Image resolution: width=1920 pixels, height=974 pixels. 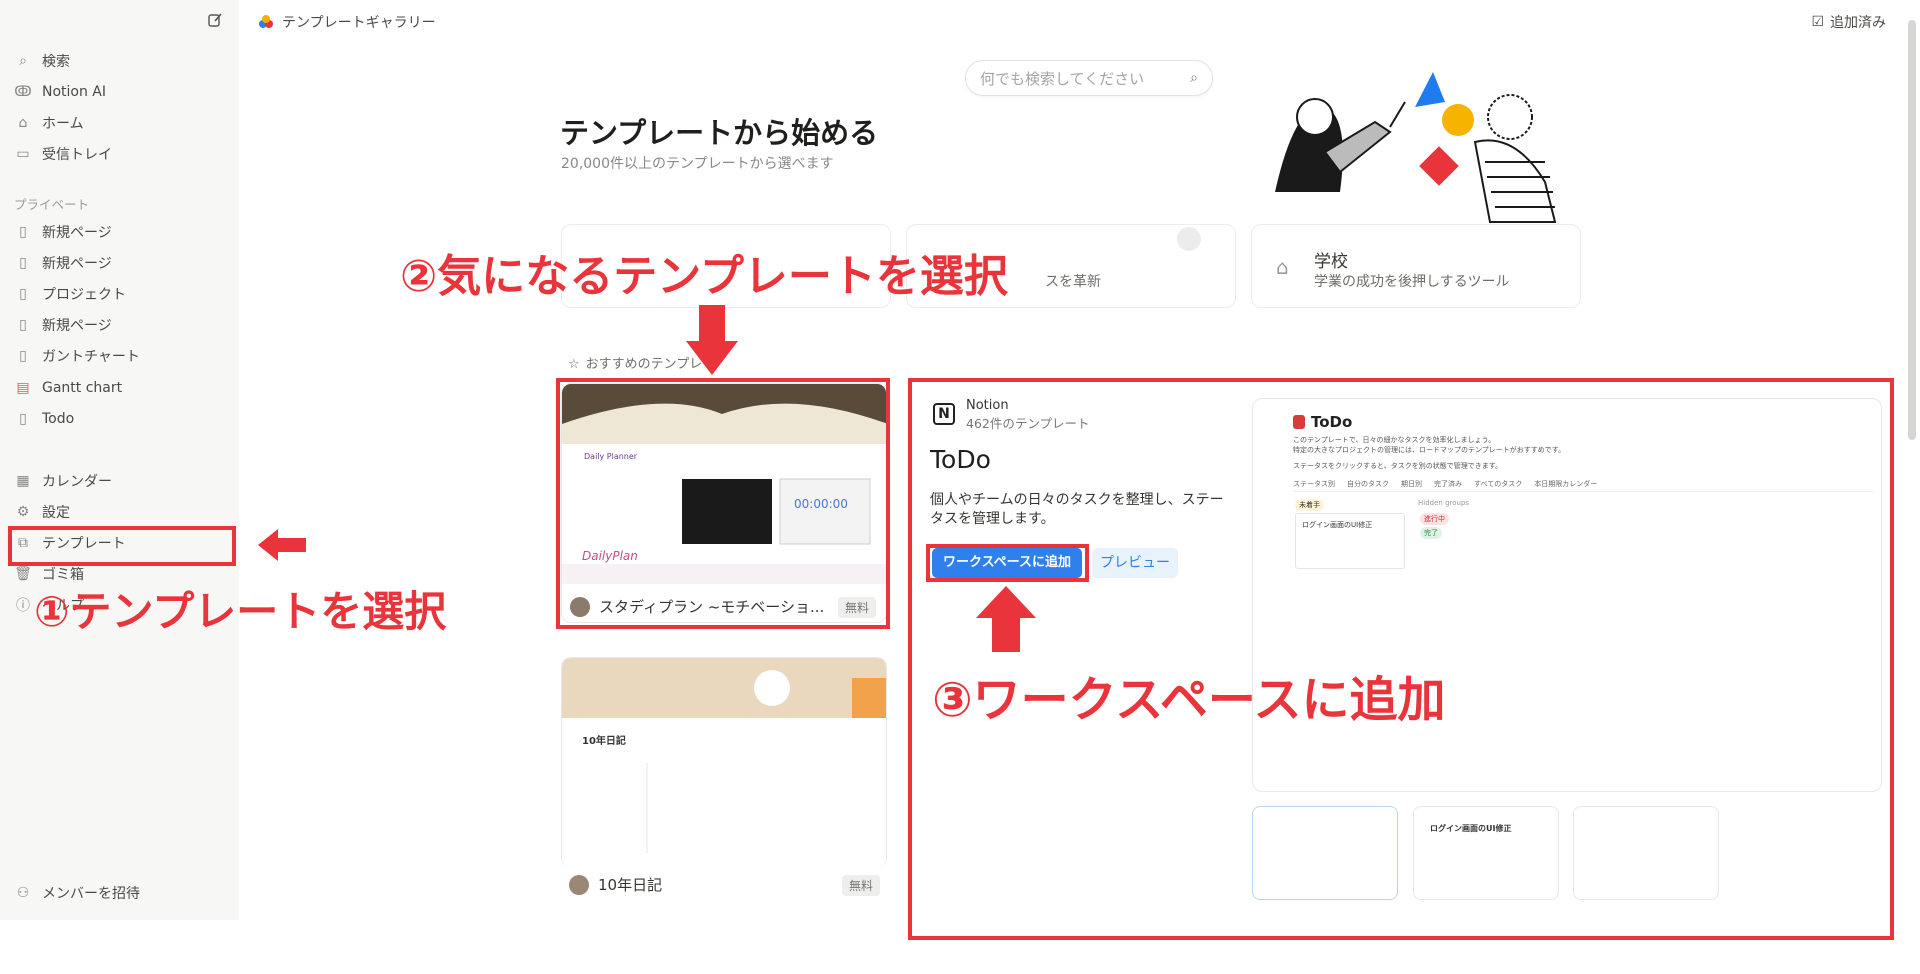 What do you see at coordinates (121, 154) in the screenshot?
I see `sidebar-item-inbox: ▭ 受信トレイ` at bounding box center [121, 154].